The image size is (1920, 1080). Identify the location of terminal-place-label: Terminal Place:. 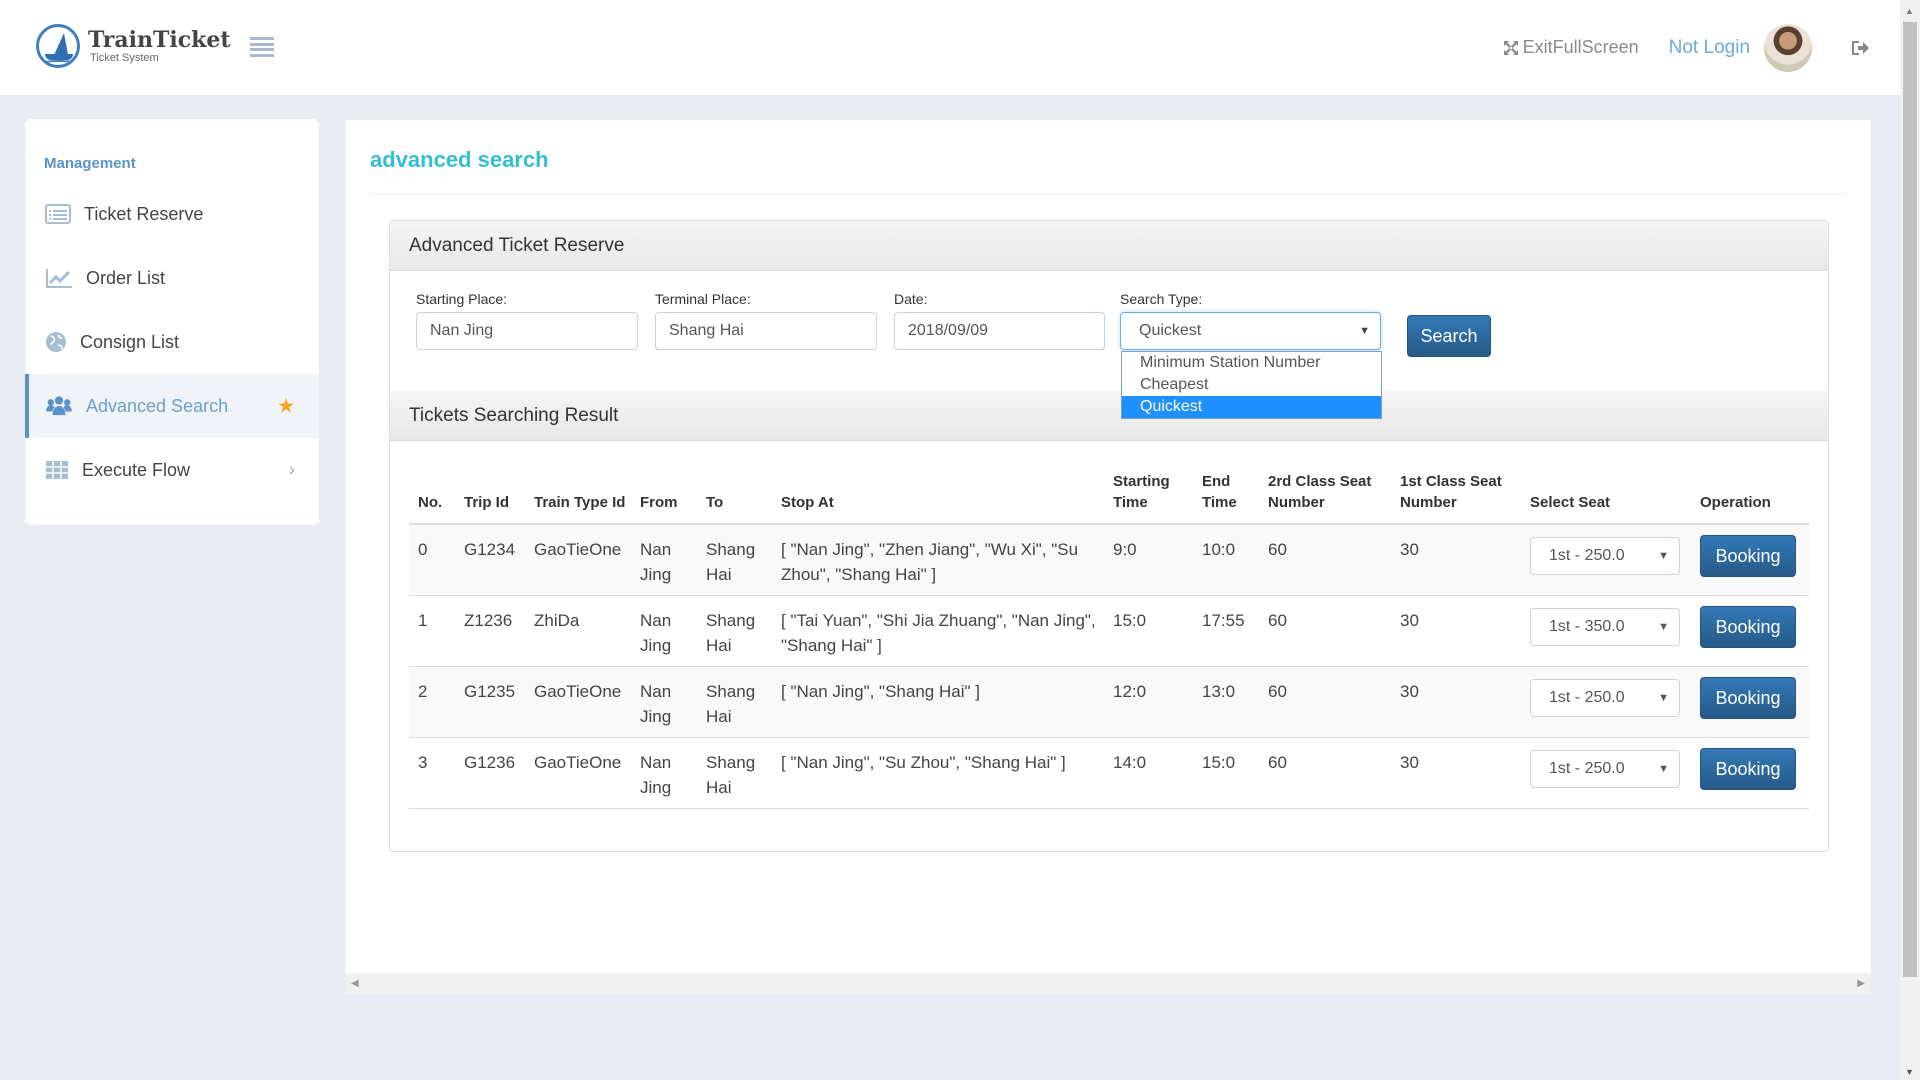
(703, 299).